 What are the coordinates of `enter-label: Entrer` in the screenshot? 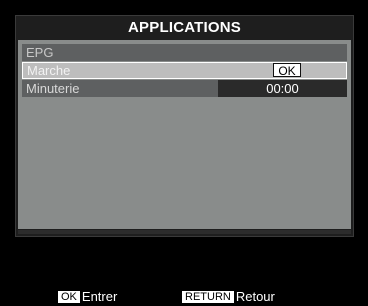 It's located at (99, 296).